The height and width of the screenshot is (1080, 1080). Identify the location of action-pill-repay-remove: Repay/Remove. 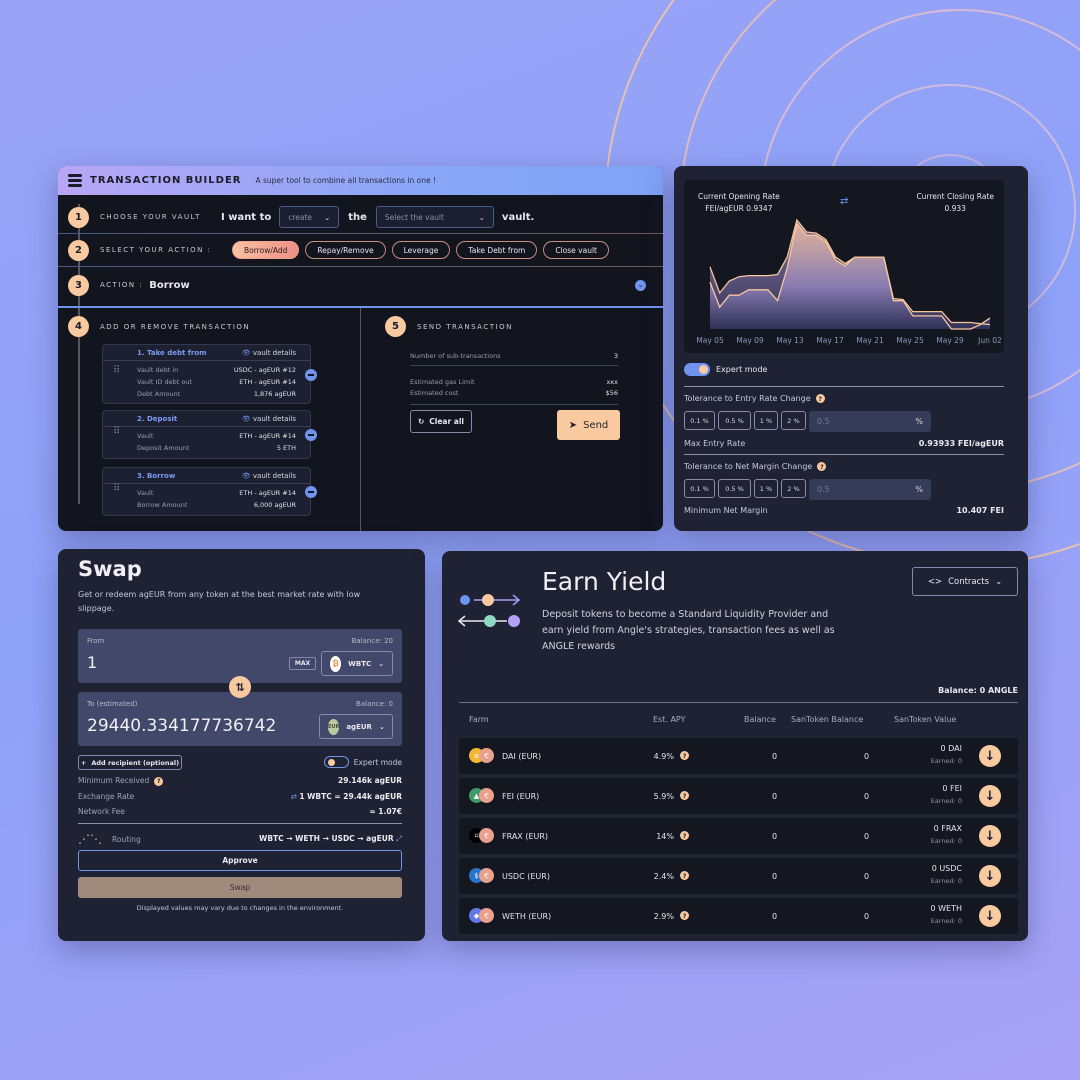
(345, 250).